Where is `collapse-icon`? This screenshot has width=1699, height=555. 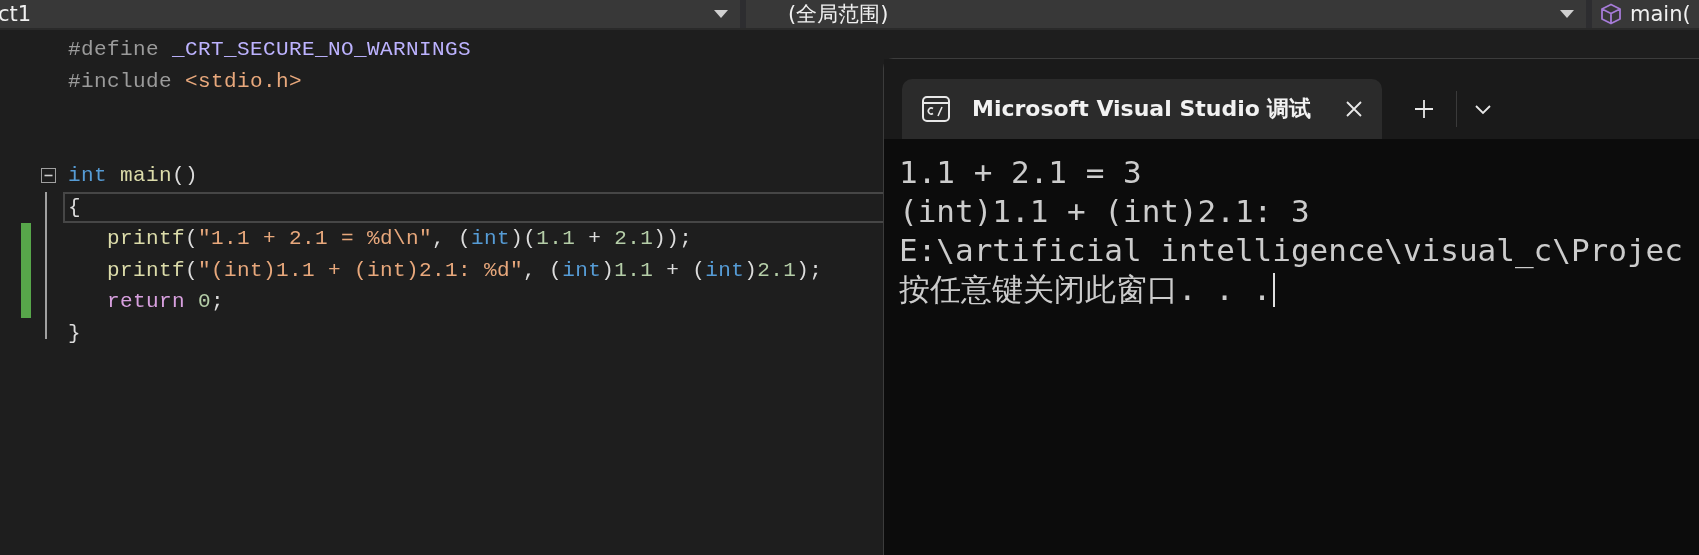 collapse-icon is located at coordinates (48, 176).